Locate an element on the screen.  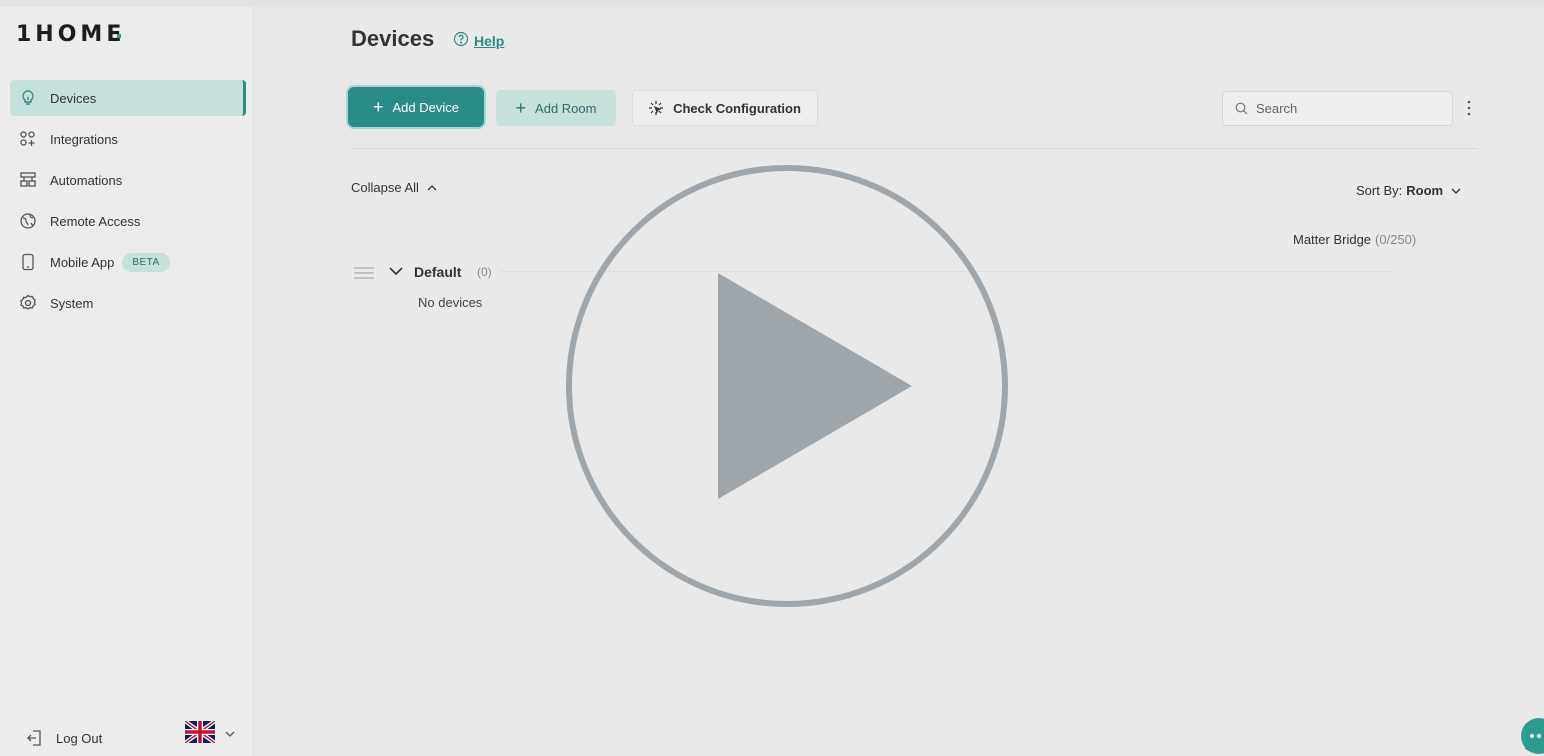
add-device-button: + Add Device is located at coordinates (416, 107).